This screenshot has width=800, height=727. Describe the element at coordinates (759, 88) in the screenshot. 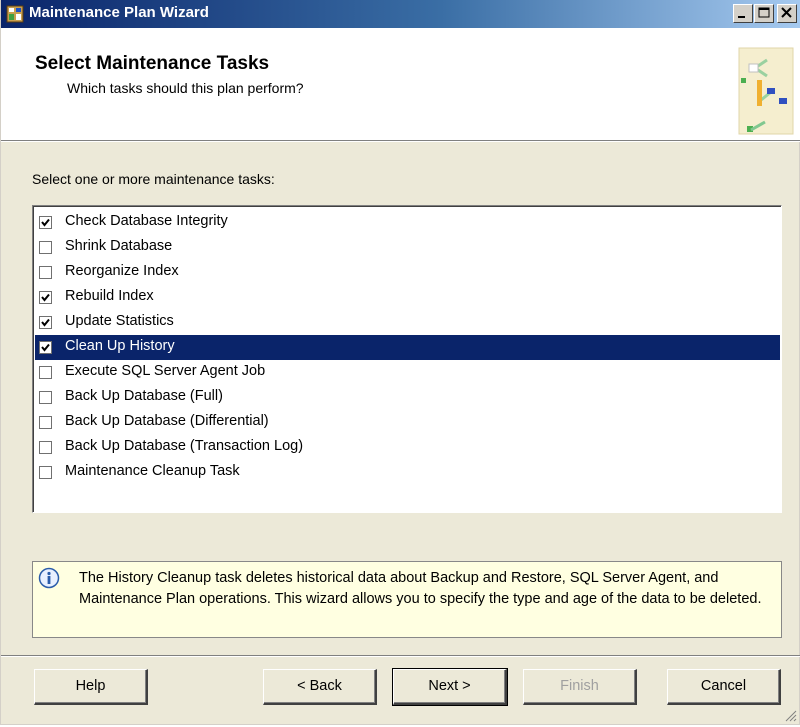

I see `maintenance-plan-graphic` at that location.